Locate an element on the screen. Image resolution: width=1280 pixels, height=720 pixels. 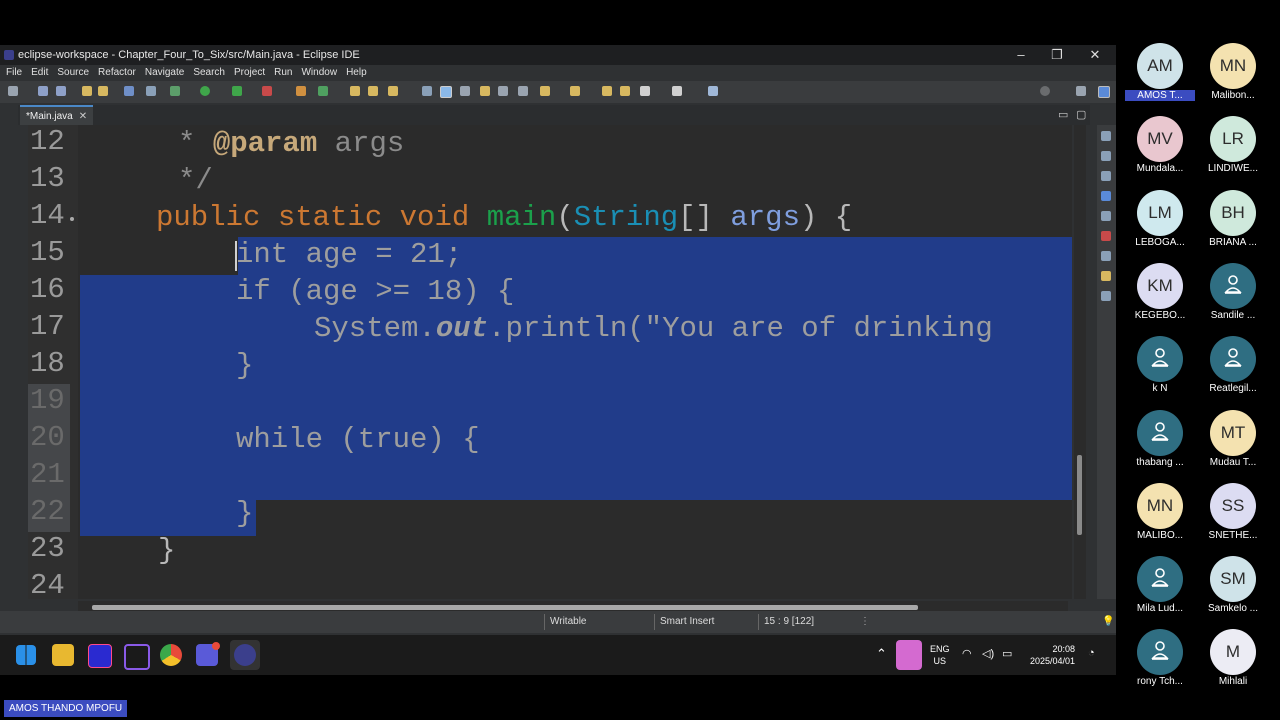
show-whitespace-icon is located at coordinates (503, 91).